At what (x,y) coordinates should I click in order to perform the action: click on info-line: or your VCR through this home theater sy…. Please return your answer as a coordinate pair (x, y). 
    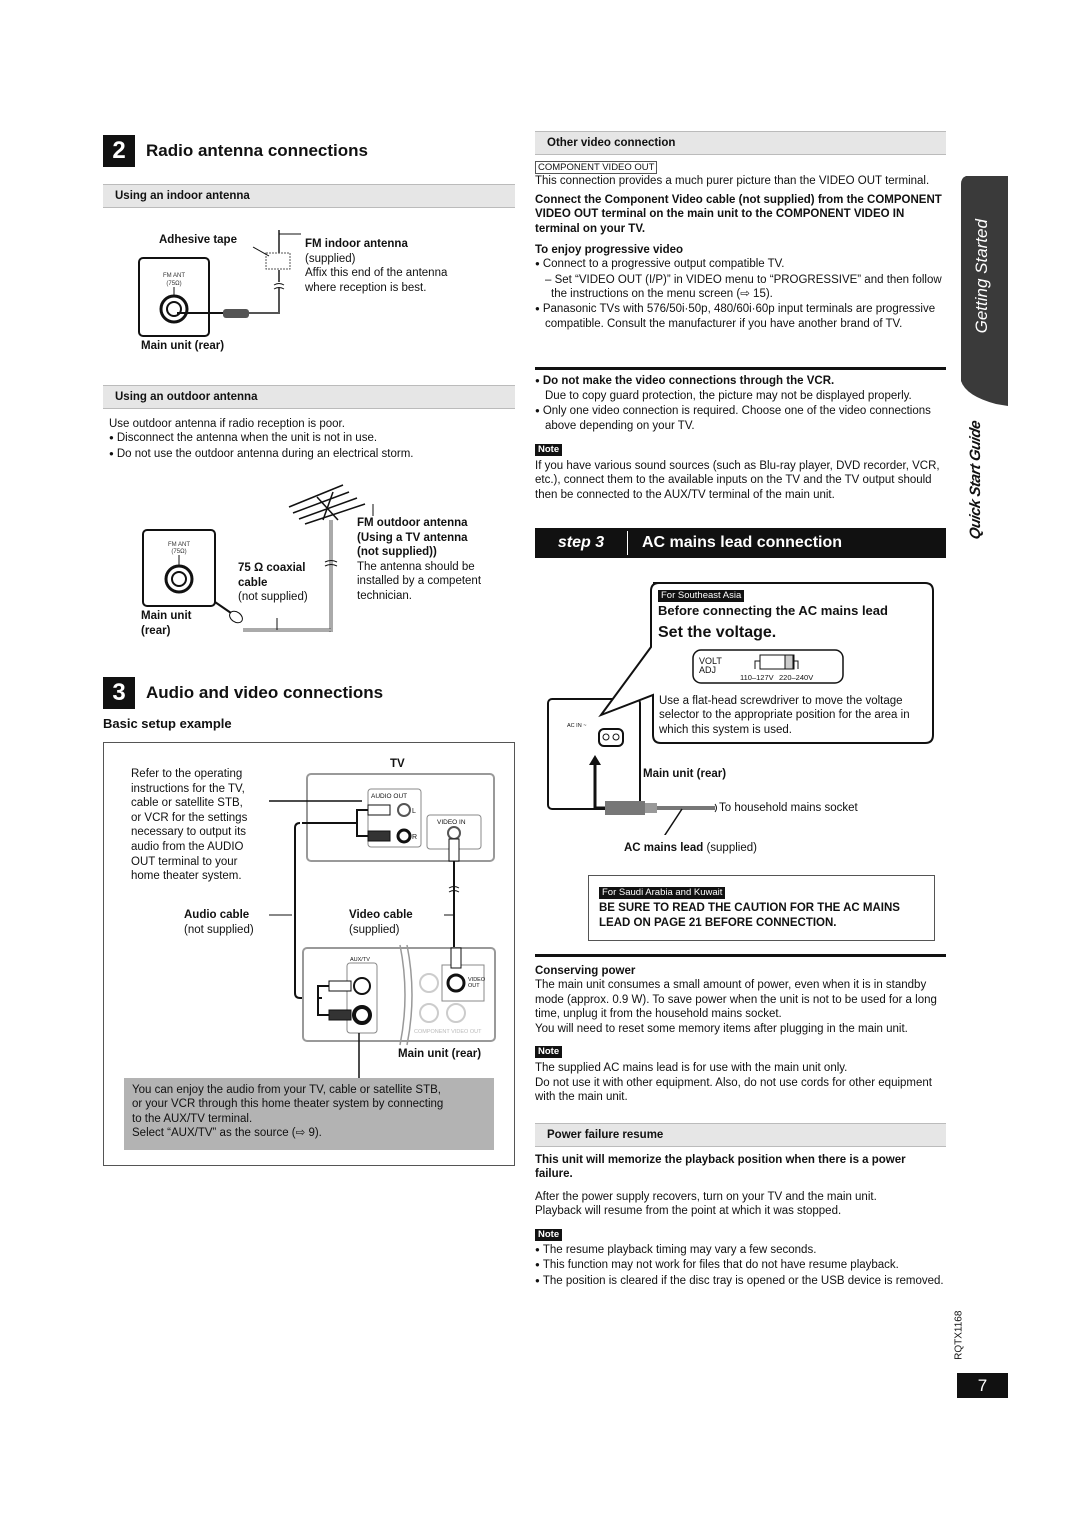
    Looking at the image, I should click on (288, 1104).